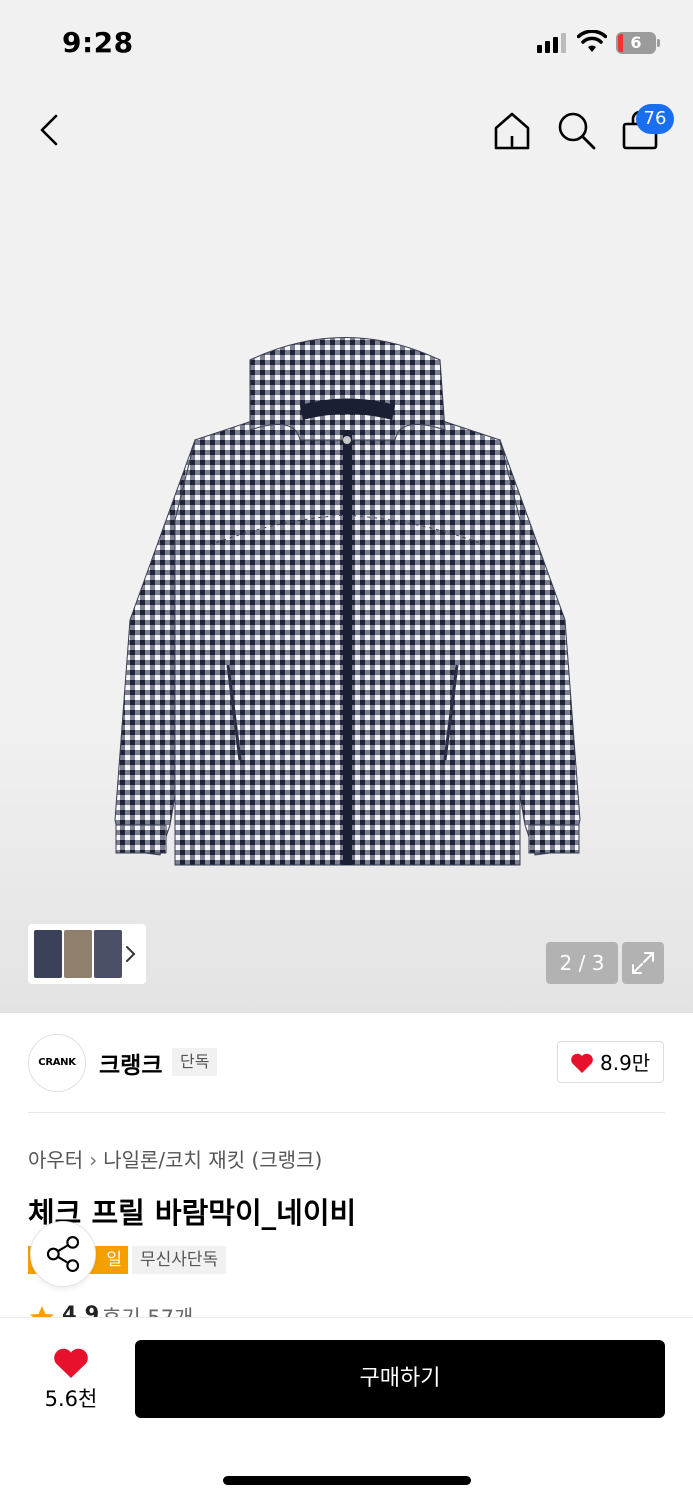 This screenshot has width=693, height=1500. I want to click on brand-logo: CRANK, so click(57, 1063).